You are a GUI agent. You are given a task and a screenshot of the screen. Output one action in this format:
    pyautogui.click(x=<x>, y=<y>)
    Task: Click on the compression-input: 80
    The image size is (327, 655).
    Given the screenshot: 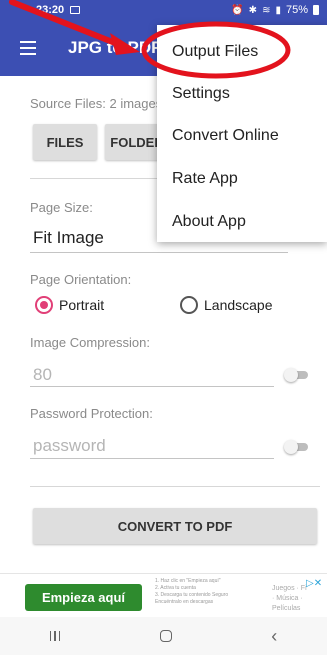 What is the action you would take?
    pyautogui.click(x=42, y=375)
    